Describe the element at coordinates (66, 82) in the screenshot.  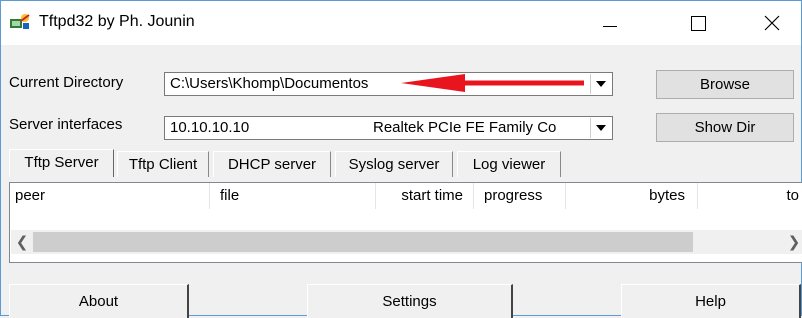
I see `current-directory-label: Current Directory` at that location.